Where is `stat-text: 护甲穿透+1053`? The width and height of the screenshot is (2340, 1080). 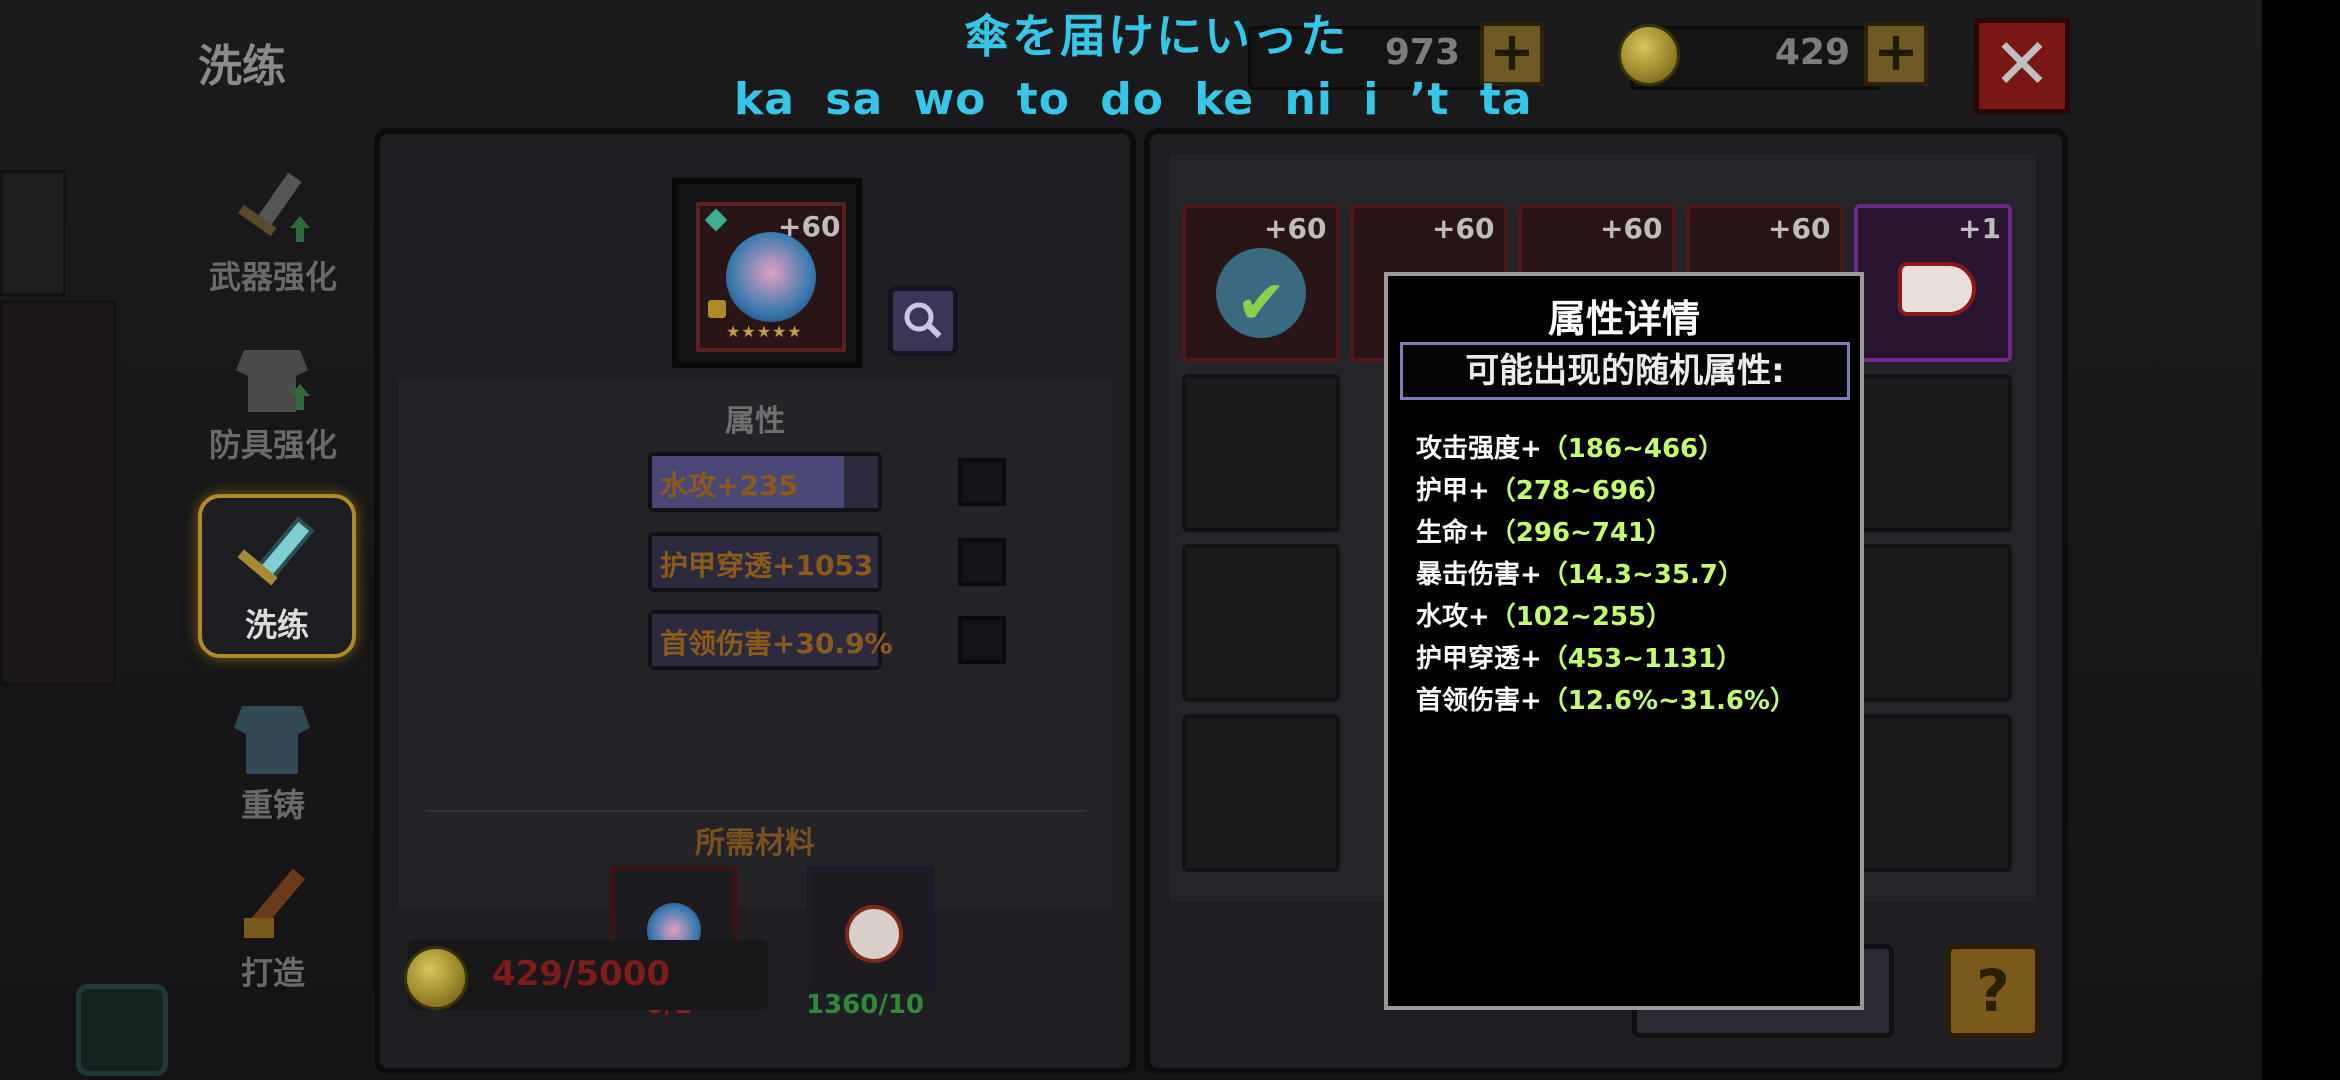
stat-text: 护甲穿透+1053 is located at coordinates (767, 565).